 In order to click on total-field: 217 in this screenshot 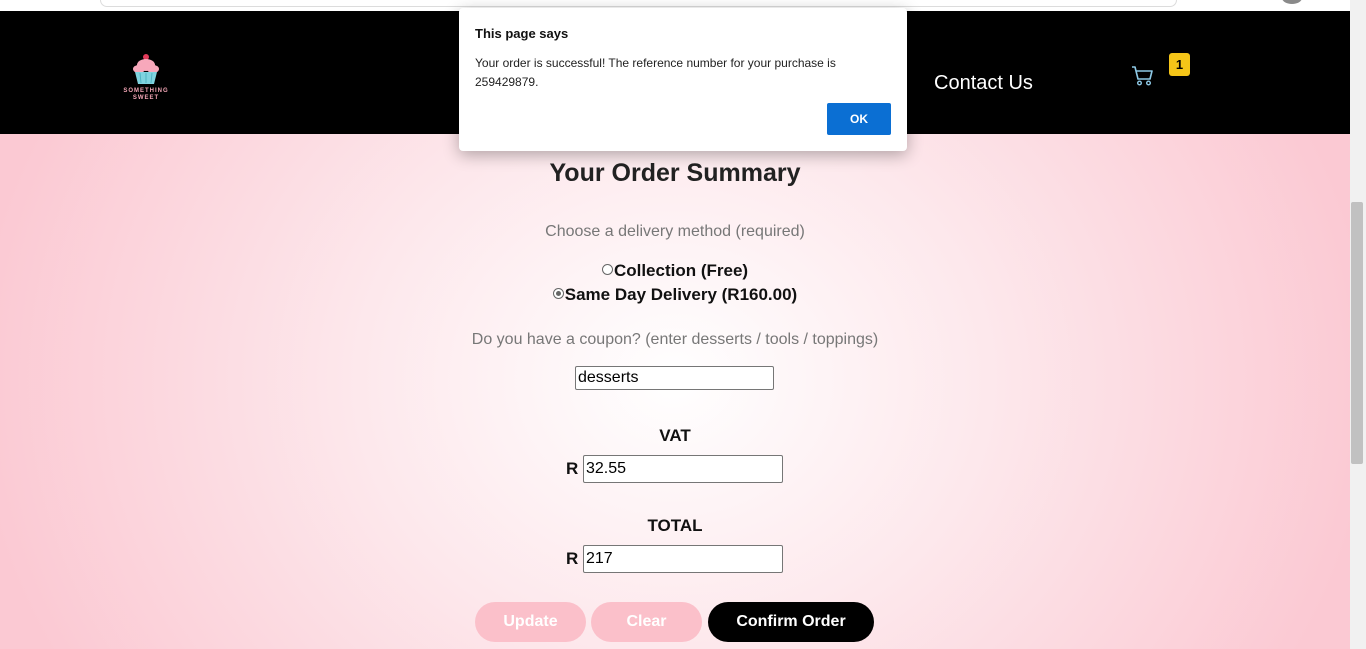, I will do `click(683, 559)`.